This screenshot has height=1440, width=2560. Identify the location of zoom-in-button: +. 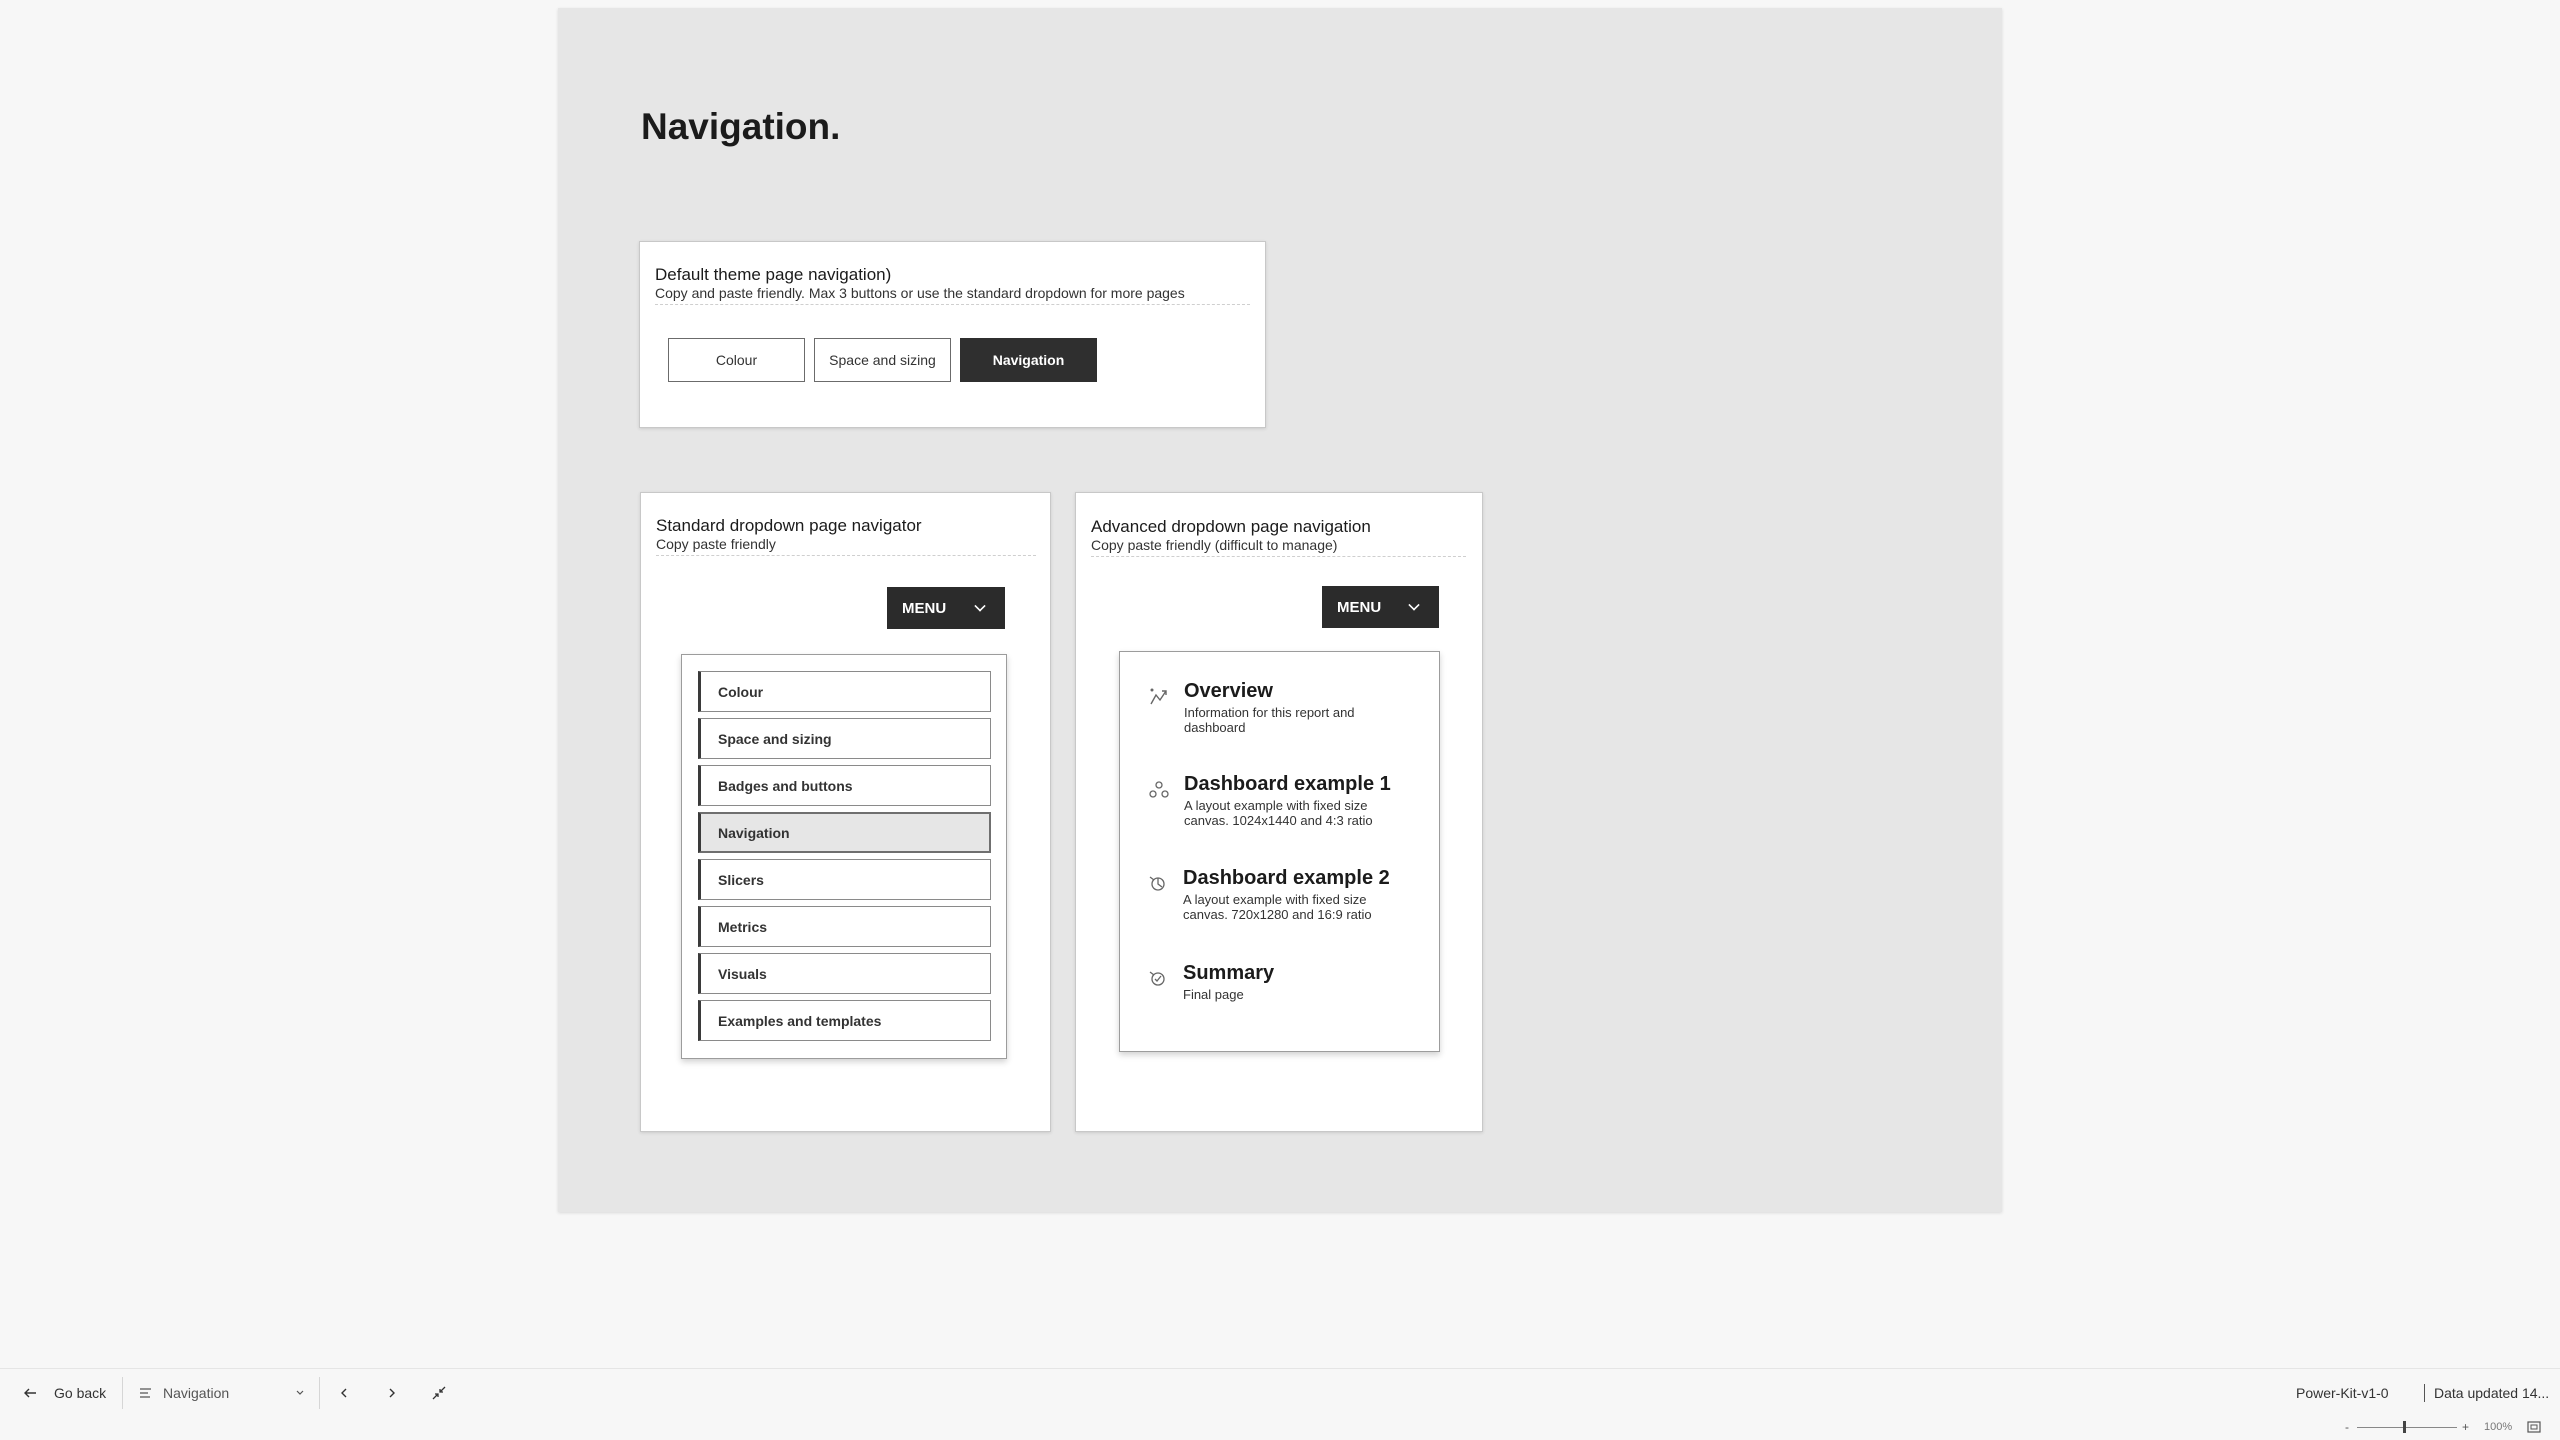
(2465, 1427).